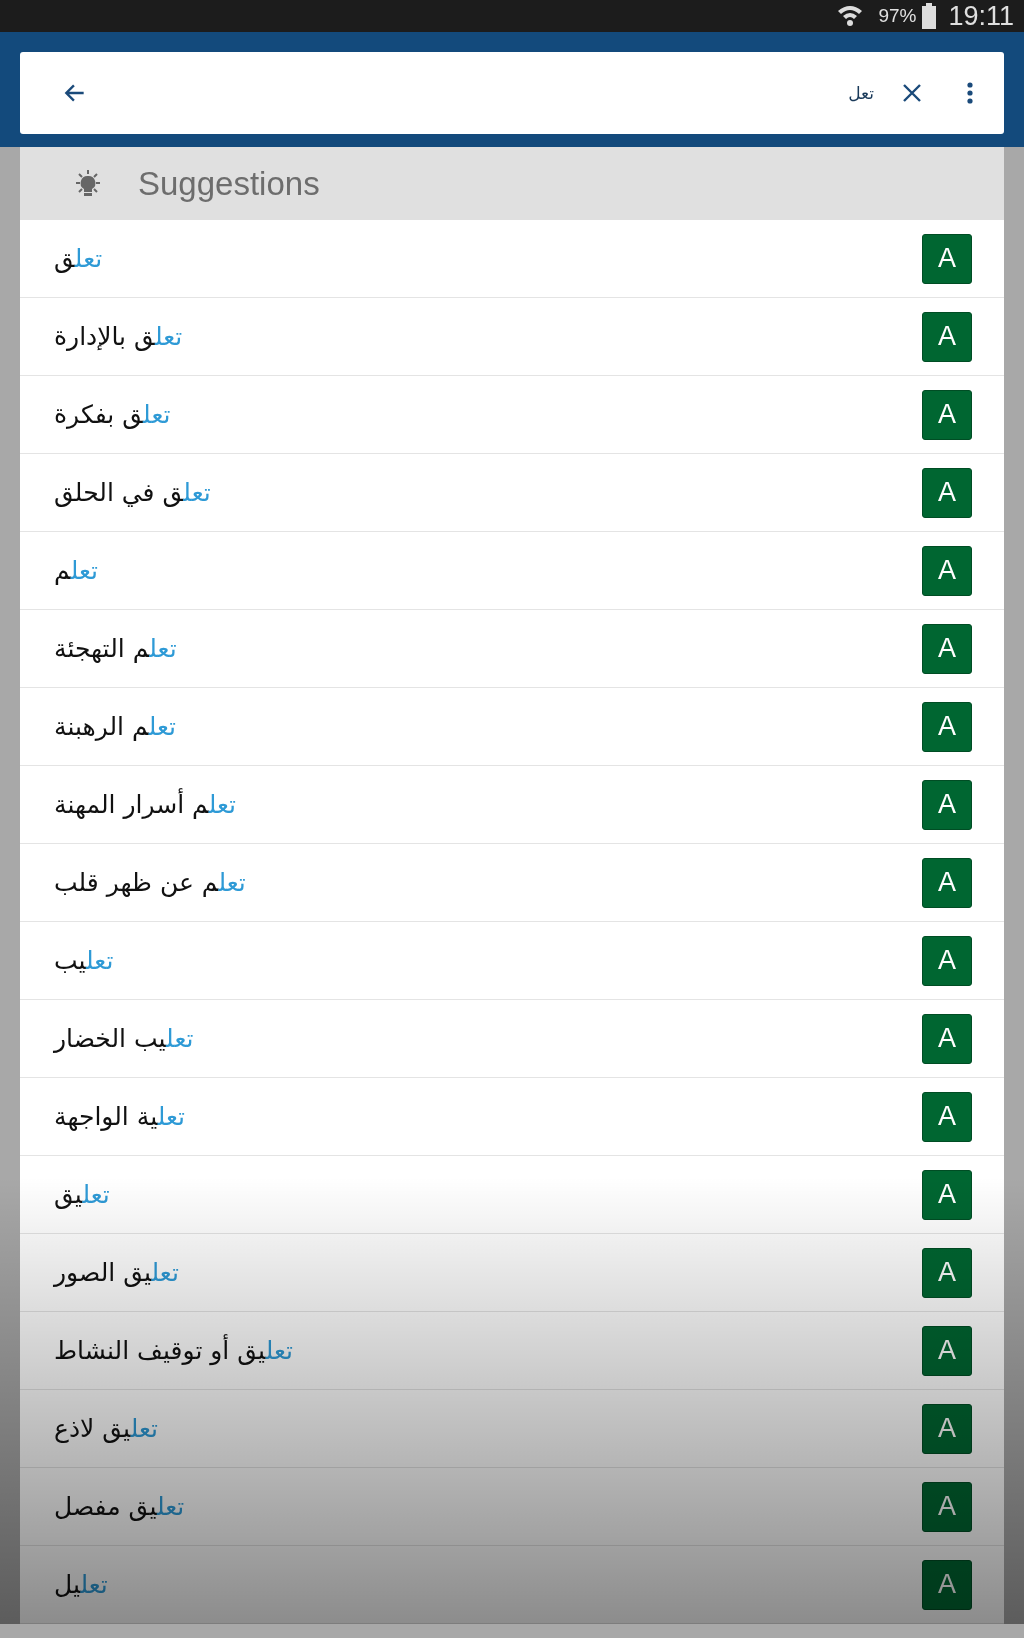 The height and width of the screenshot is (1638, 1024). What do you see at coordinates (119, 1506) in the screenshot?
I see `suggestion-text: تعليق مفصل` at bounding box center [119, 1506].